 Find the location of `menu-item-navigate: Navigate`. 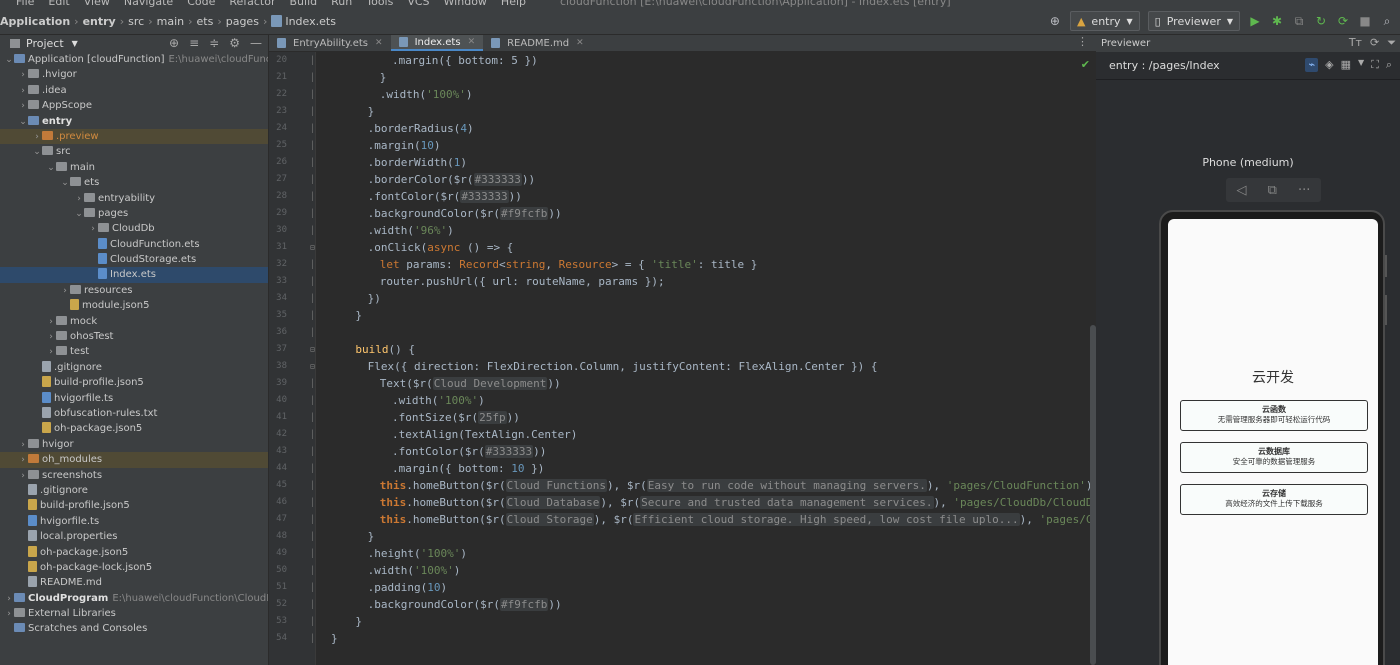

menu-item-navigate: Navigate is located at coordinates (148, 4).